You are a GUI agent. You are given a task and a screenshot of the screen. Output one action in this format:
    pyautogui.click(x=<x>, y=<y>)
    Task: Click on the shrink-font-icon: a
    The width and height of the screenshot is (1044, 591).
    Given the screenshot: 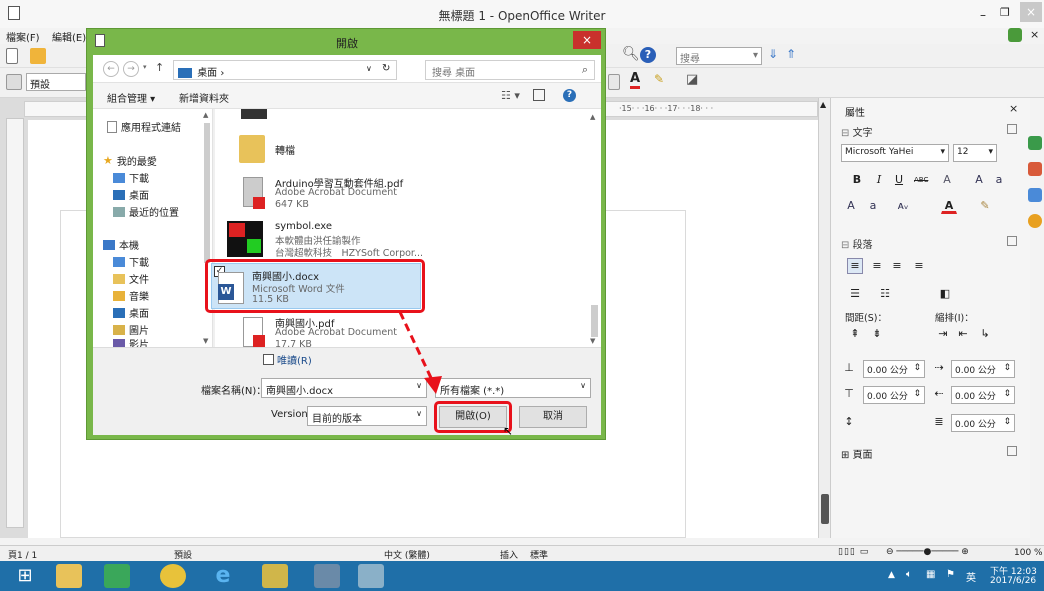 What is the action you would take?
    pyautogui.click(x=999, y=180)
    